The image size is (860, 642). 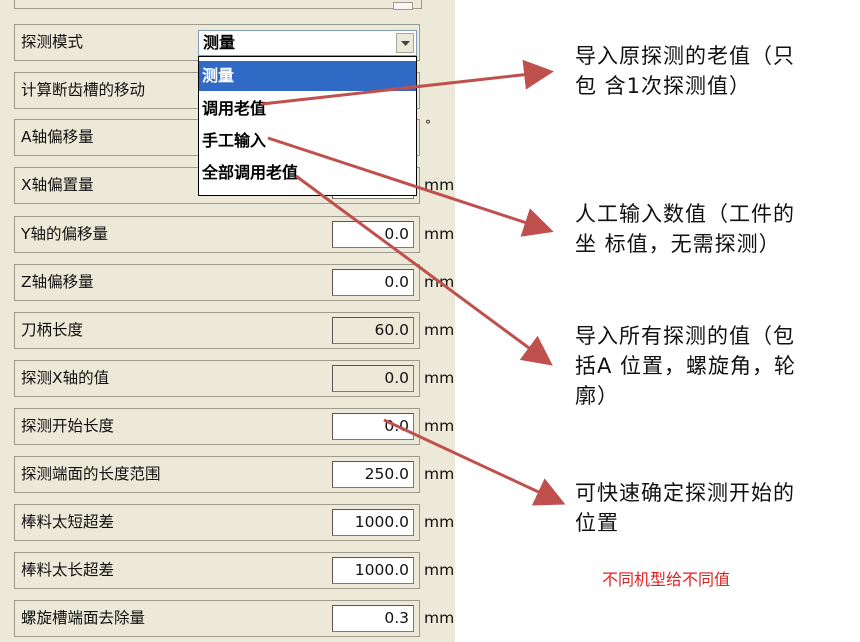 What do you see at coordinates (307, 141) in the screenshot?
I see `option-manual-input: 手工输入` at bounding box center [307, 141].